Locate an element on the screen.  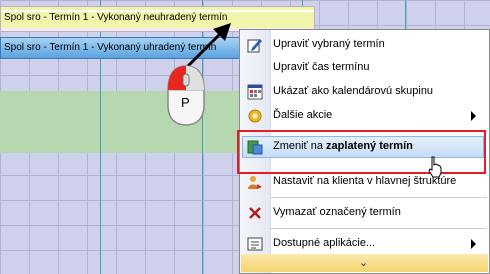
menu-item-label: Upraviť vybraný termín is located at coordinates (329, 44).